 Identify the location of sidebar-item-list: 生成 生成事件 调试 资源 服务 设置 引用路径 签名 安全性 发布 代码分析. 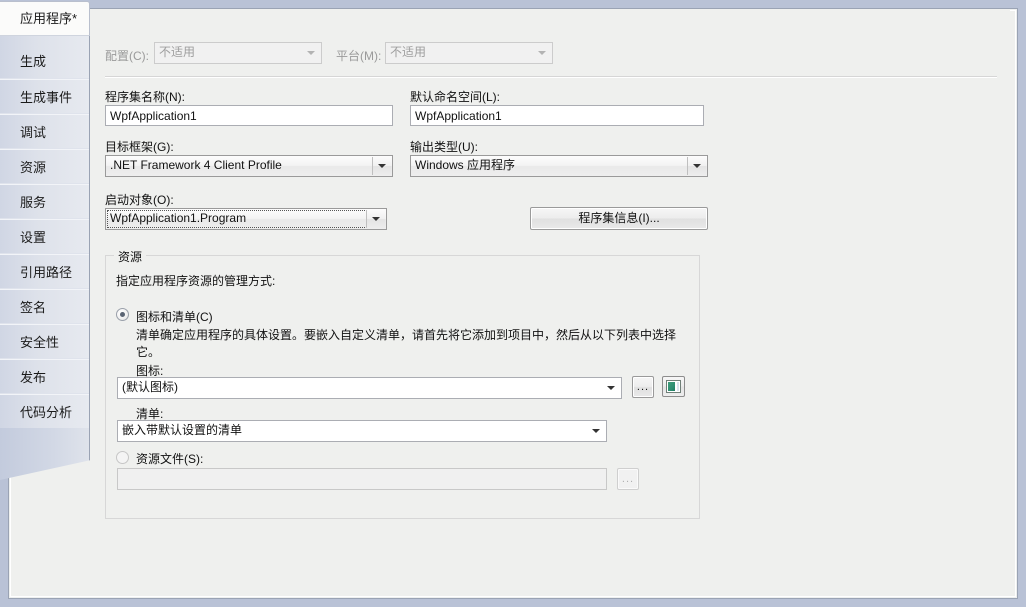
(44, 236).